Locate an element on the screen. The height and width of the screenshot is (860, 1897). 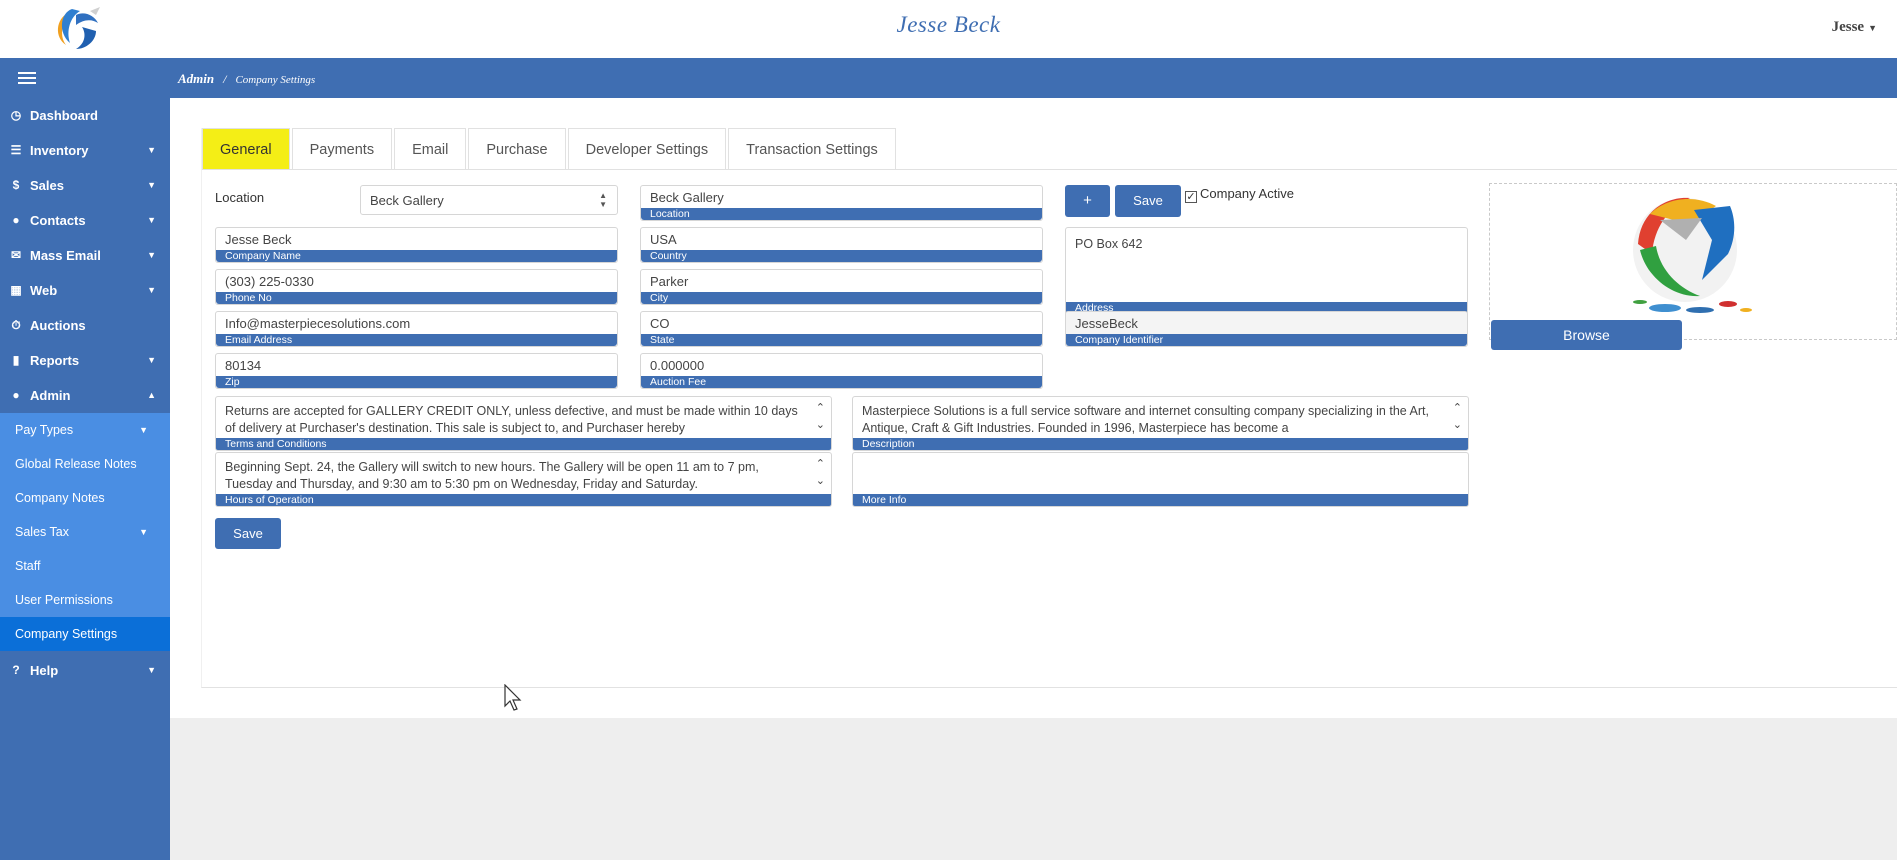
clipboard-icon: ▮ is located at coordinates (16, 360).